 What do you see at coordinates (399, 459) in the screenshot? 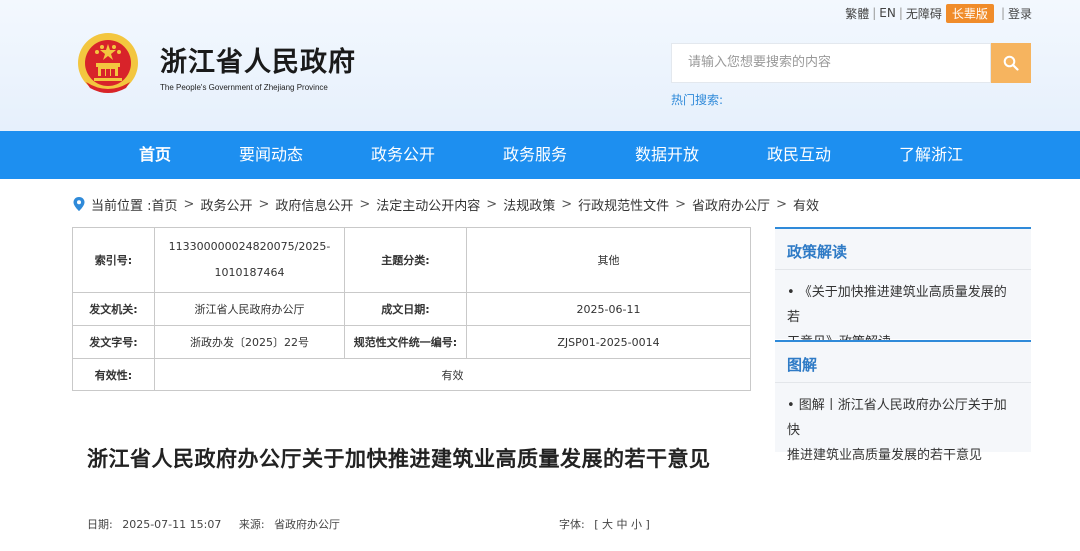
I see `article-title: 浙江省人民政府办公厅关于加快推进建筑业高质量发展的若干意见` at bounding box center [399, 459].